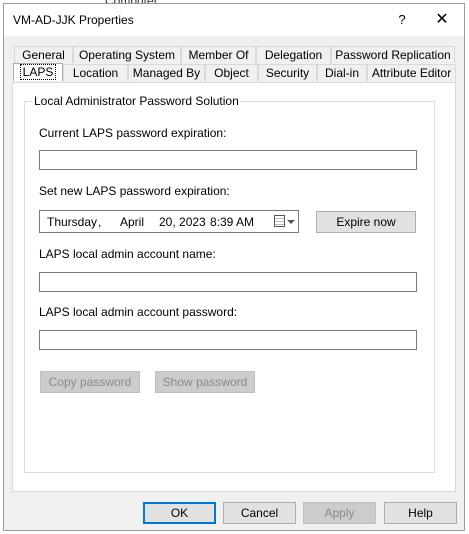  I want to click on tab-dial-in: Dial-in, so click(342, 72).